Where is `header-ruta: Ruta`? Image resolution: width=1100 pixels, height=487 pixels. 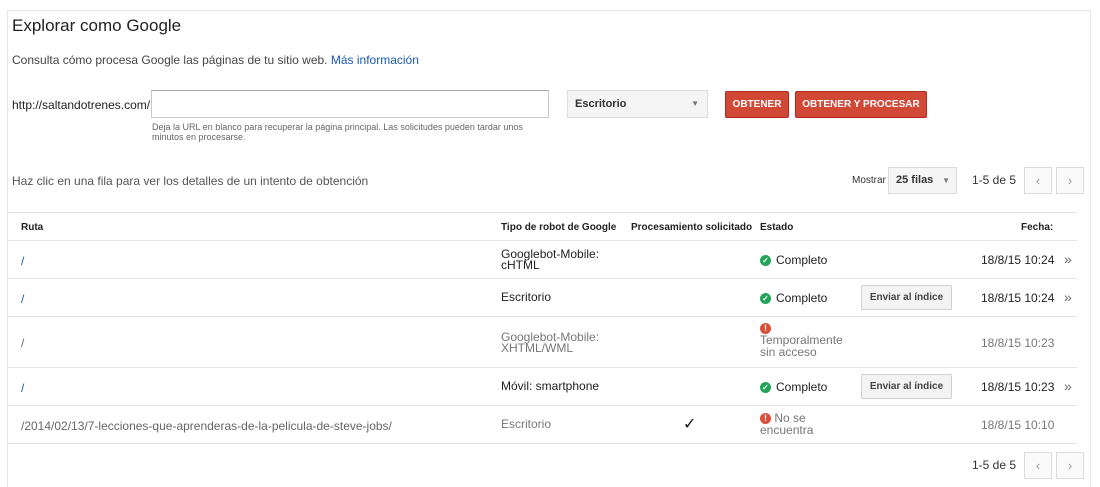 header-ruta: Ruta is located at coordinates (32, 227).